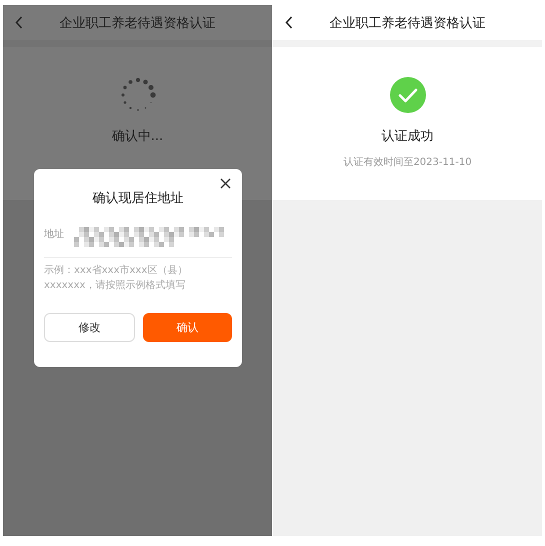 The image size is (545, 546). Describe the element at coordinates (407, 162) in the screenshot. I see `validity-text: 认证有效时间至2023-11-10` at that location.